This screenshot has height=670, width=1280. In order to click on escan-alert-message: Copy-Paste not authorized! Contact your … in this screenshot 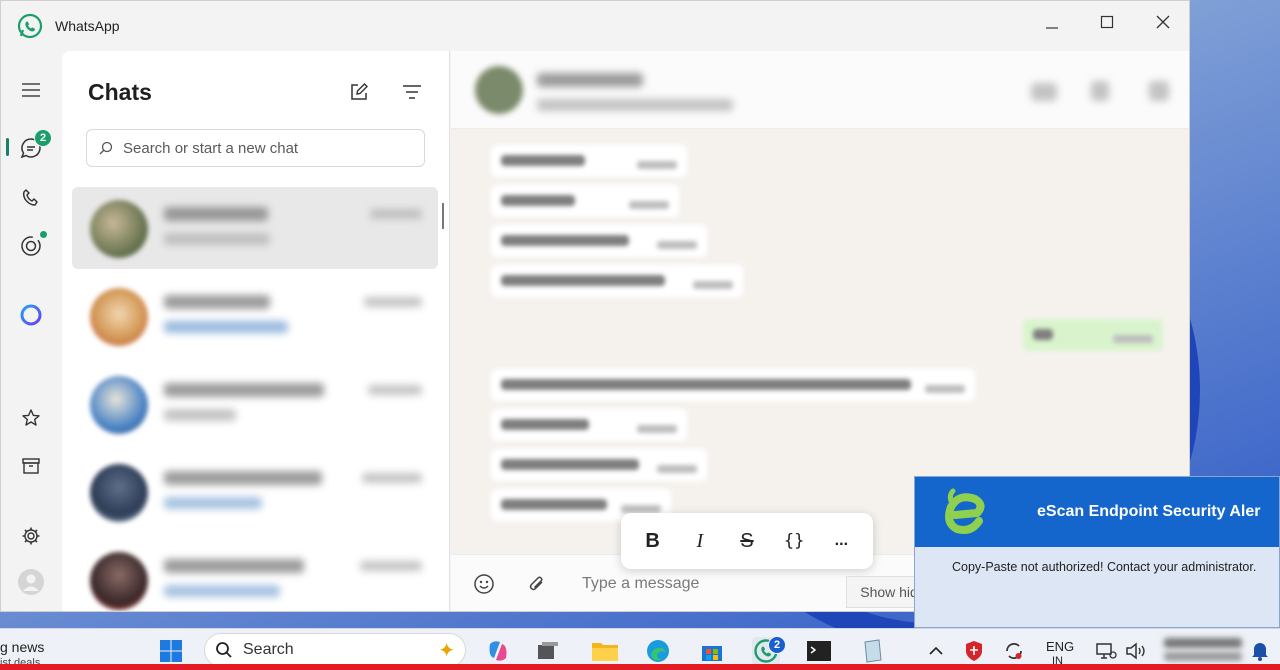, I will do `click(1104, 567)`.